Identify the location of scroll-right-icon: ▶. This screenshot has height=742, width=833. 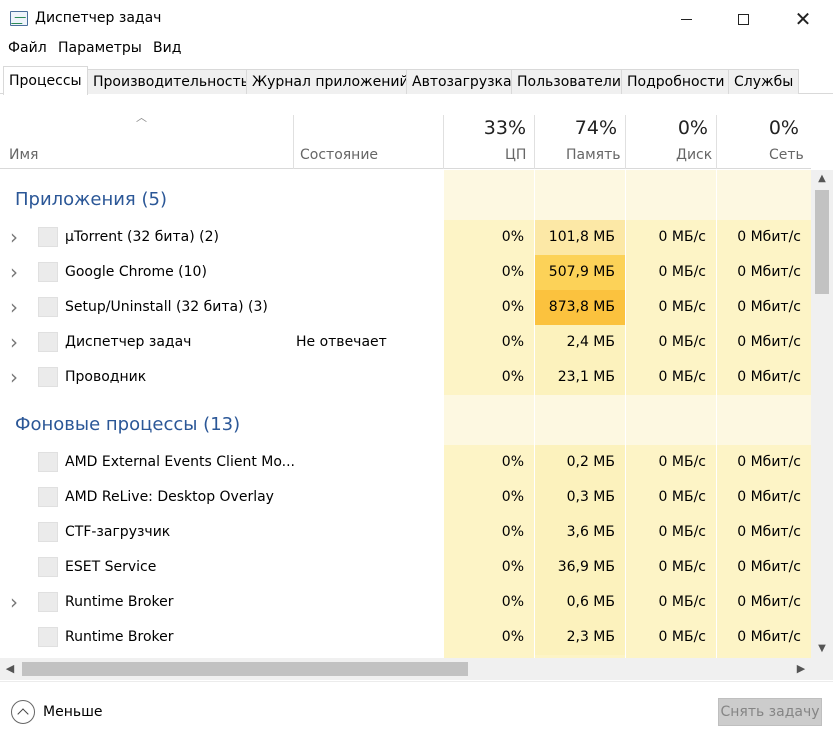
(801, 669).